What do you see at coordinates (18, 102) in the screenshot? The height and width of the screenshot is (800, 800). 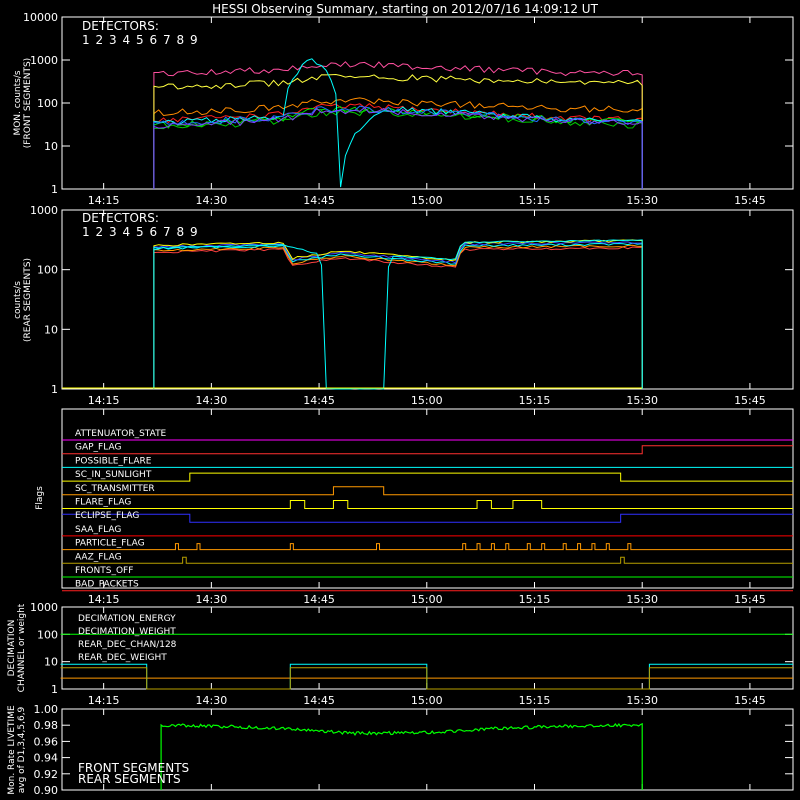 I see `front-ylabel-1: MON. counts/s` at bounding box center [18, 102].